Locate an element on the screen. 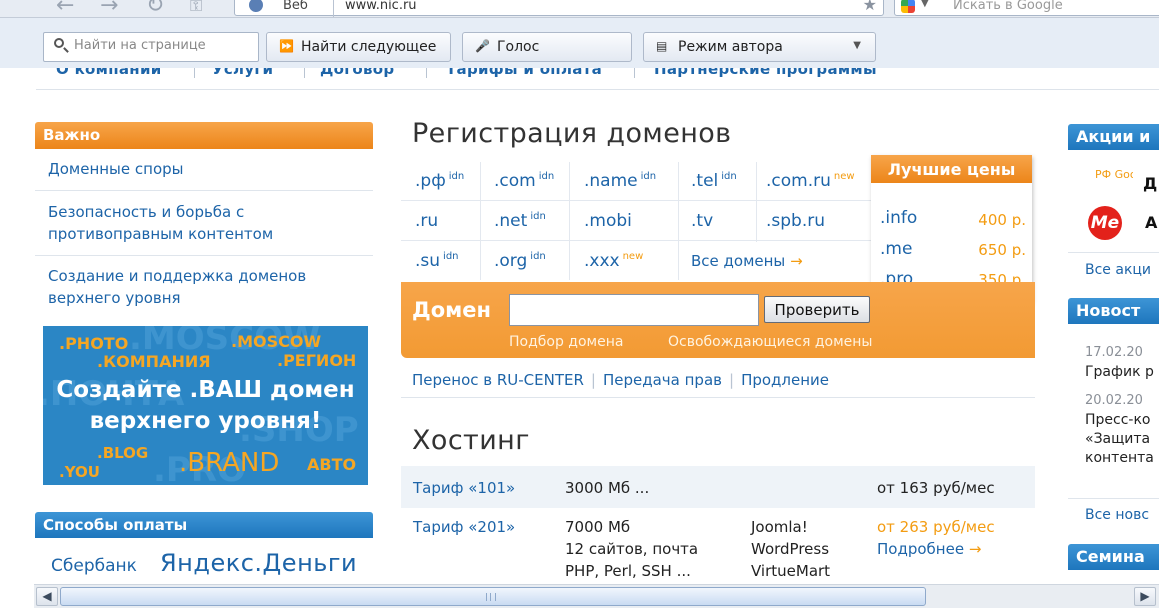 This screenshot has height=608, width=1159. domain-zone-rf: .рф idn is located at coordinates (439, 181).